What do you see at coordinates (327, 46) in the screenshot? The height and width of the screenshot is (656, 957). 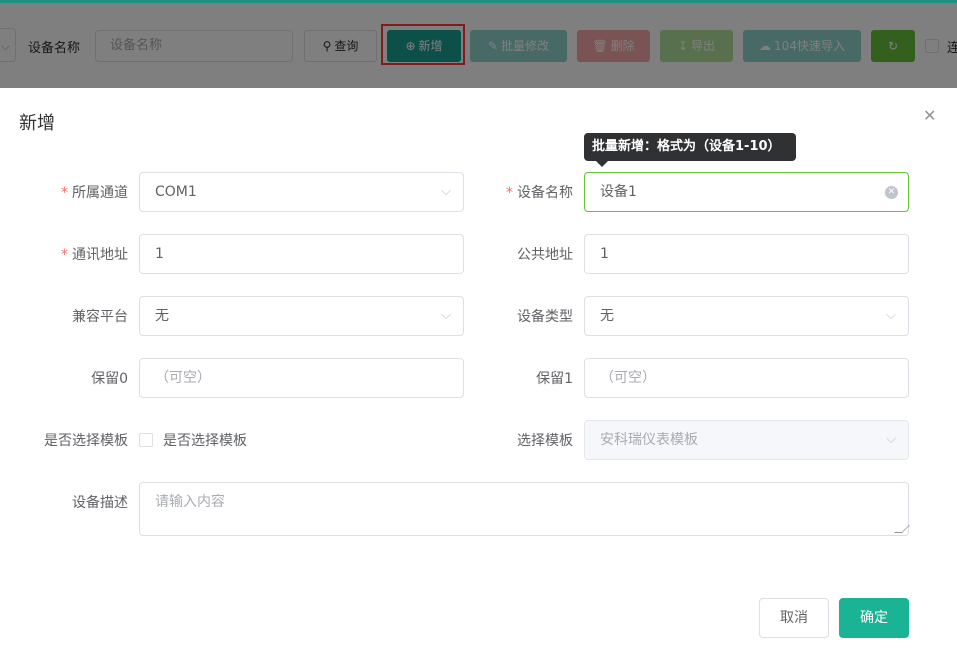 I see `search-icon: ⚲` at bounding box center [327, 46].